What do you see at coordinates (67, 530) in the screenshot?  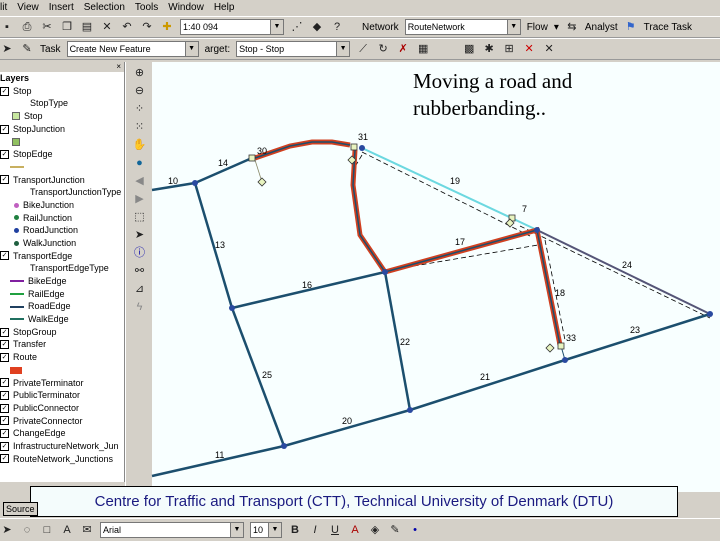 I see `text-tool-icon: A` at bounding box center [67, 530].